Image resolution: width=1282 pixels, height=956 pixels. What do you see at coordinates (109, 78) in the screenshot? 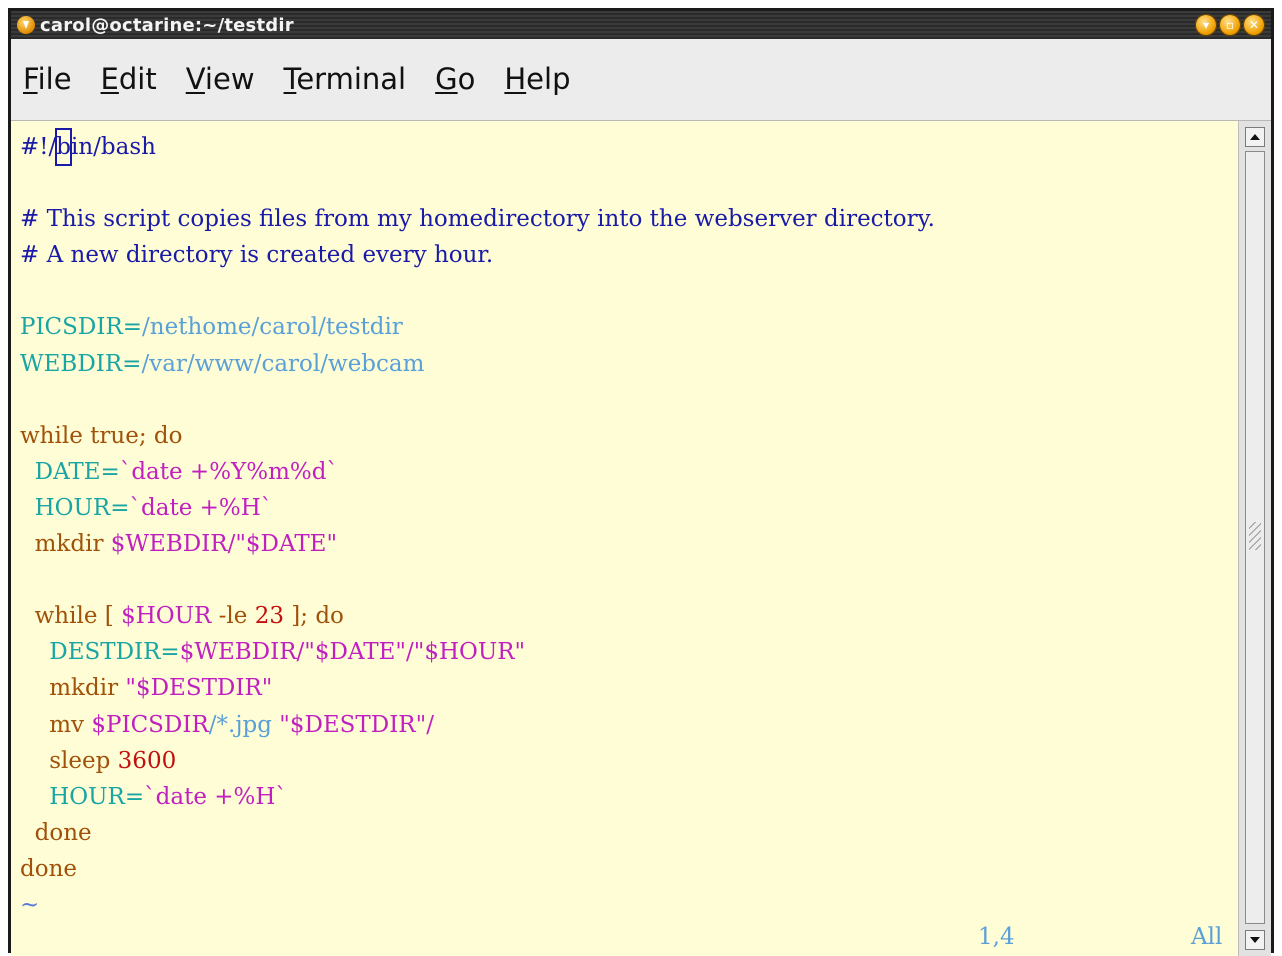
I see `menu-edit-mnemonic: E` at bounding box center [109, 78].